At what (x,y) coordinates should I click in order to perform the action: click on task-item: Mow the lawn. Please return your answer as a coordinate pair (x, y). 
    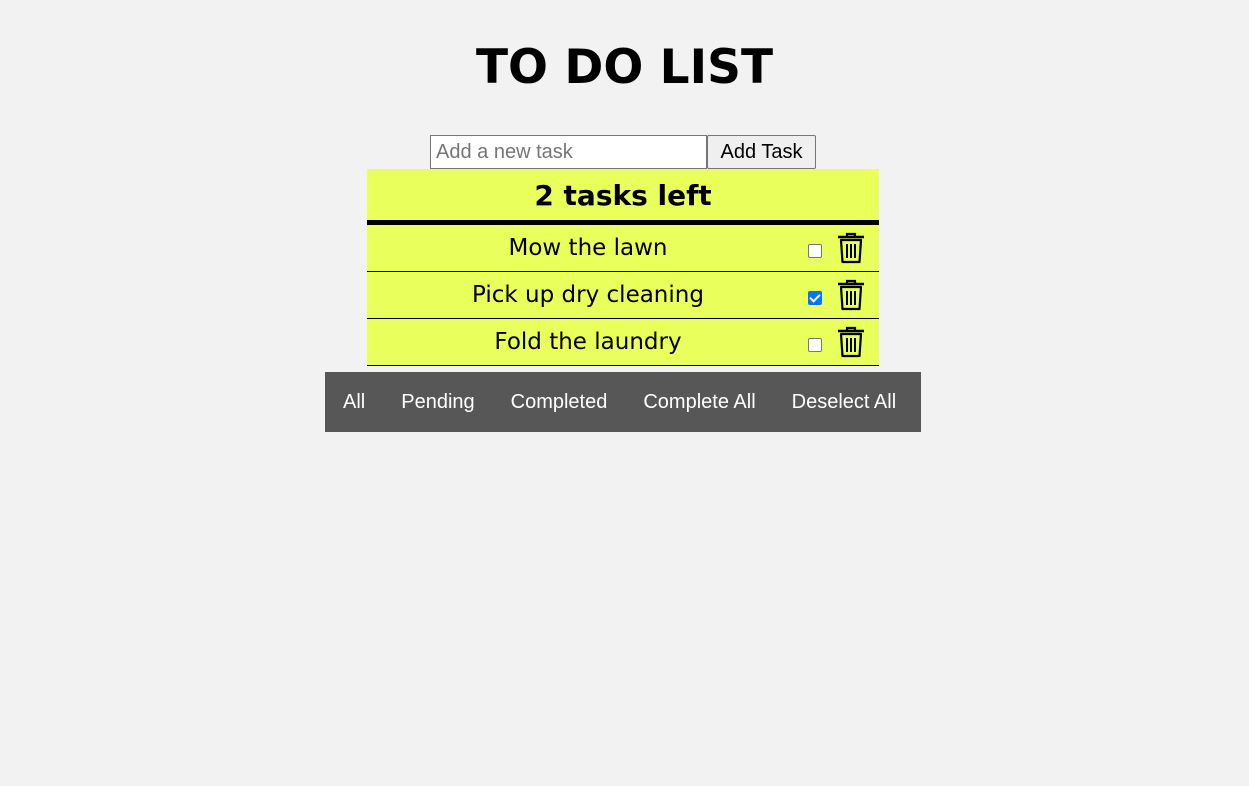
    Looking at the image, I should click on (623, 248).